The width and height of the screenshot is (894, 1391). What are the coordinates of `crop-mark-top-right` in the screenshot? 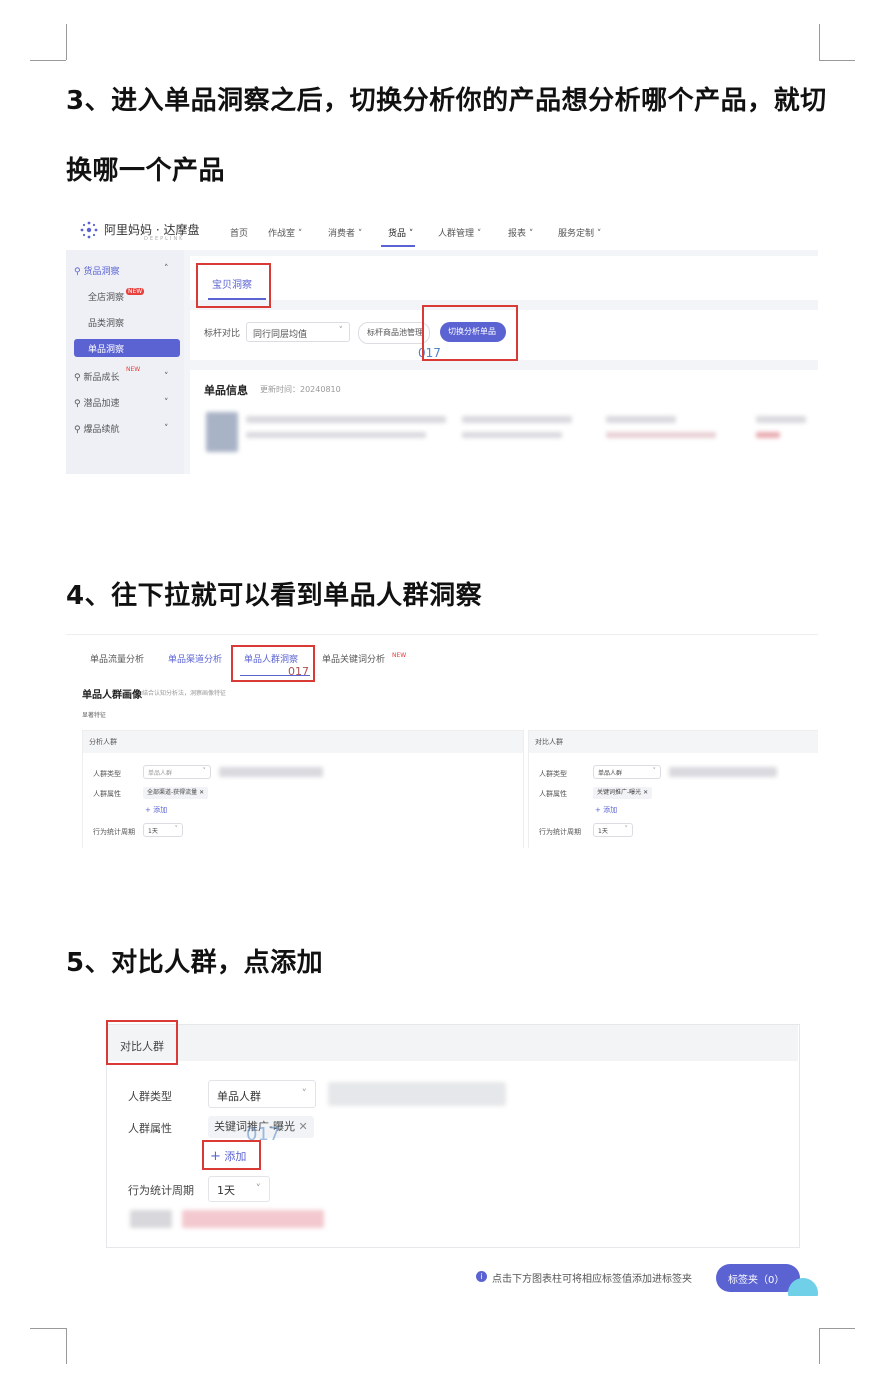 It's located at (819, 42).